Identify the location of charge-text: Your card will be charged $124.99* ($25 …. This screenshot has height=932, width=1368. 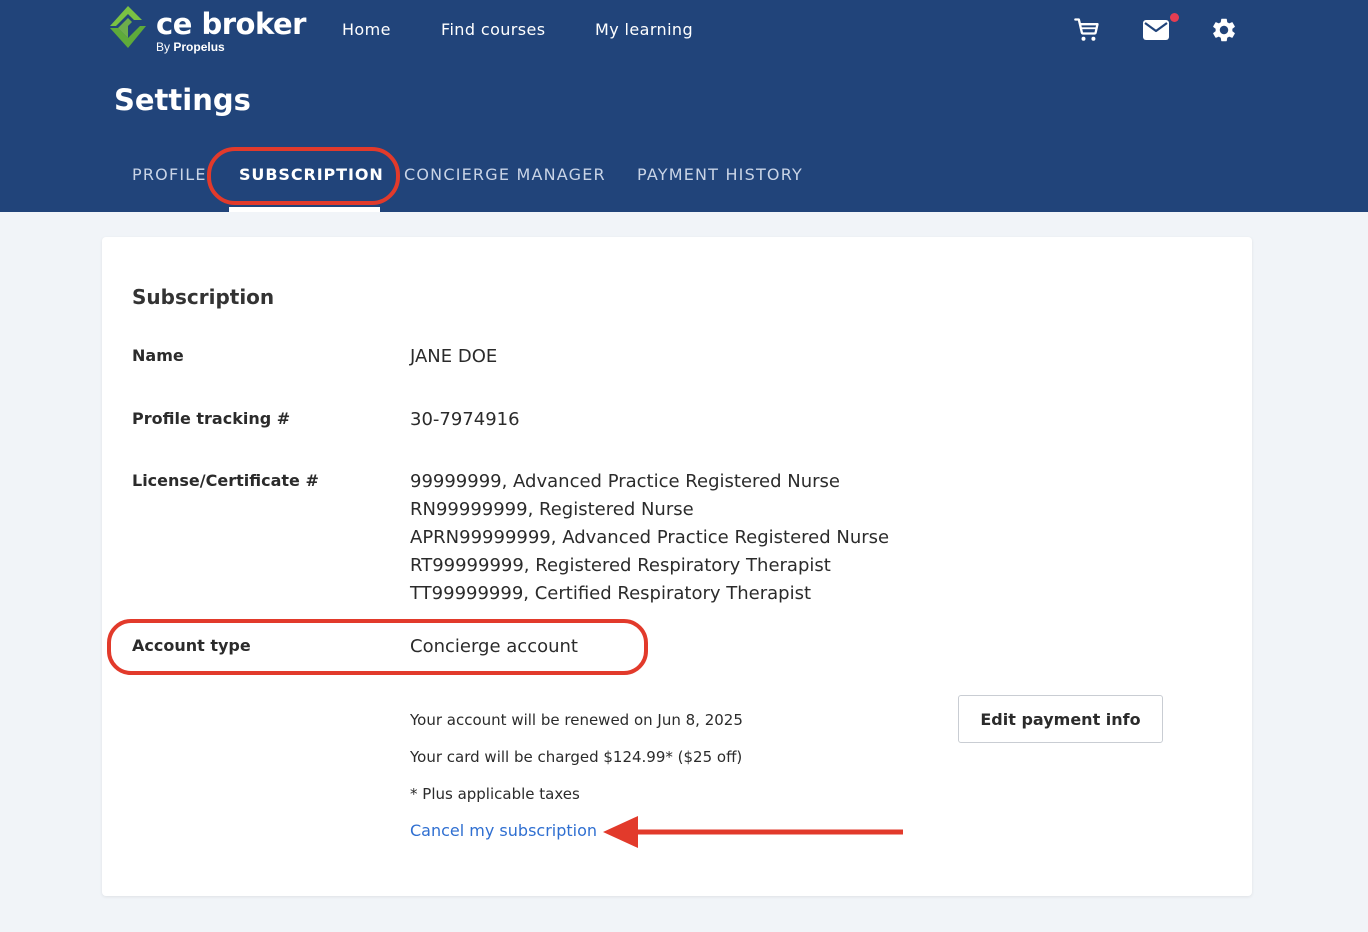
(576, 757).